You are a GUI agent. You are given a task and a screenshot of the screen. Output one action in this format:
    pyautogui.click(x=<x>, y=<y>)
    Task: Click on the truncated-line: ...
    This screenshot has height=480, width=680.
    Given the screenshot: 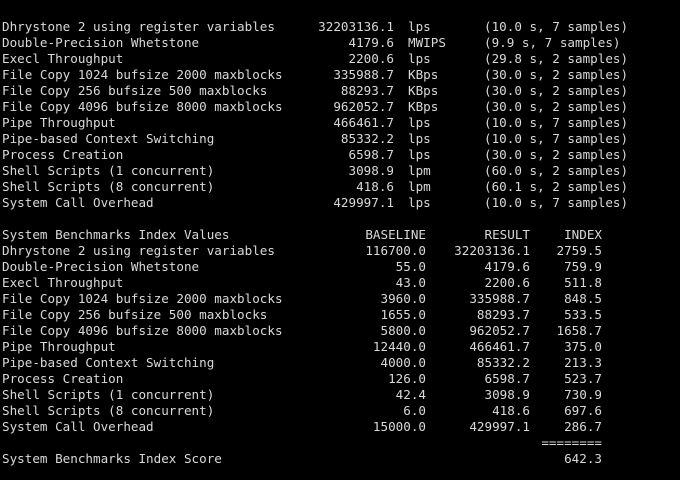 What is the action you would take?
    pyautogui.click(x=89, y=2)
    